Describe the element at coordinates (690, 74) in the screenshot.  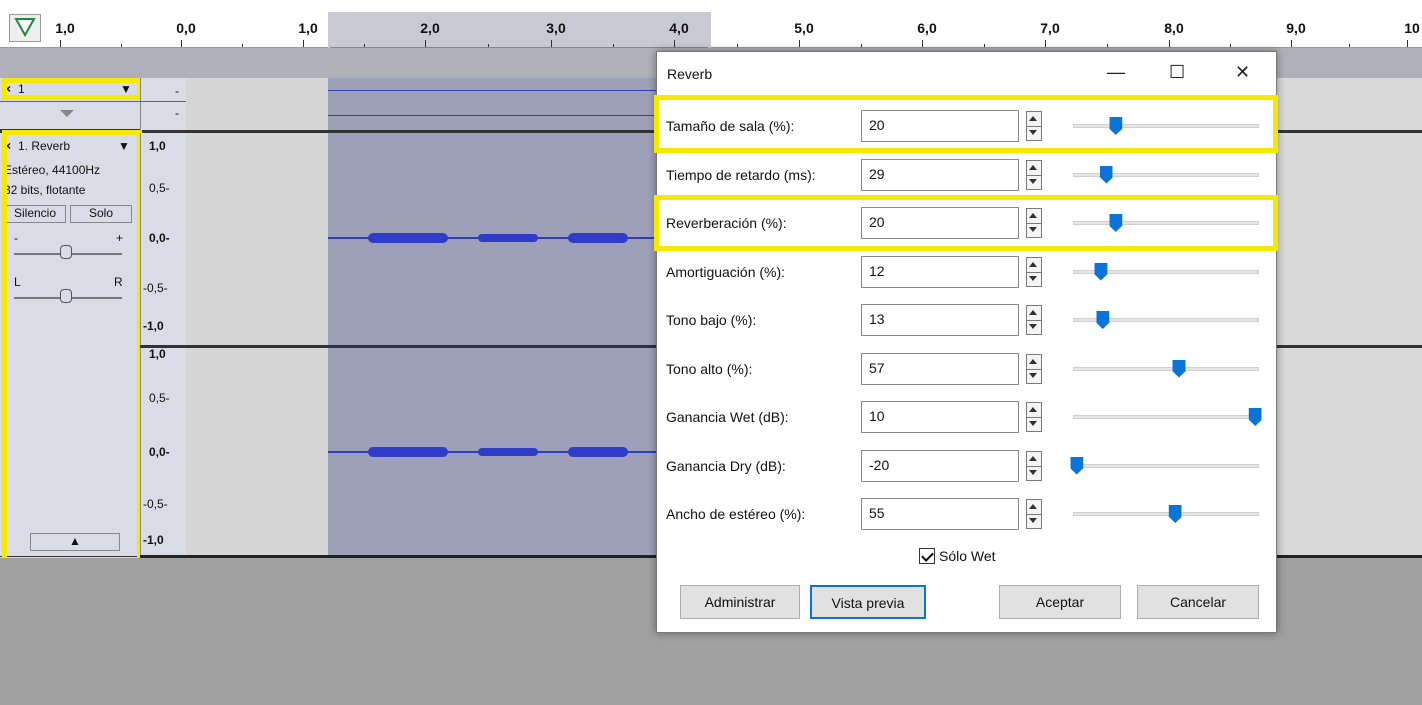
I see `dialog-title: Reverb` at that location.